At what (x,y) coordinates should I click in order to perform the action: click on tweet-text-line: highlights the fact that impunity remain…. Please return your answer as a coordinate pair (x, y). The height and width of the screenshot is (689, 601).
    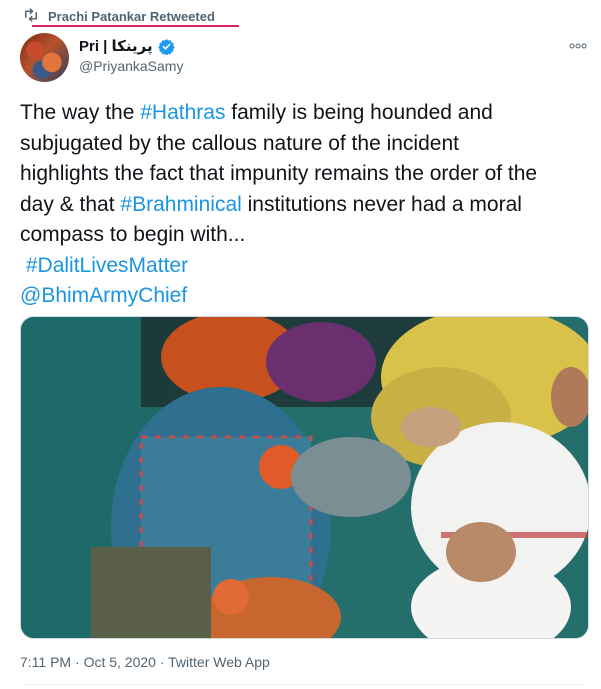
    Looking at the image, I should click on (279, 173).